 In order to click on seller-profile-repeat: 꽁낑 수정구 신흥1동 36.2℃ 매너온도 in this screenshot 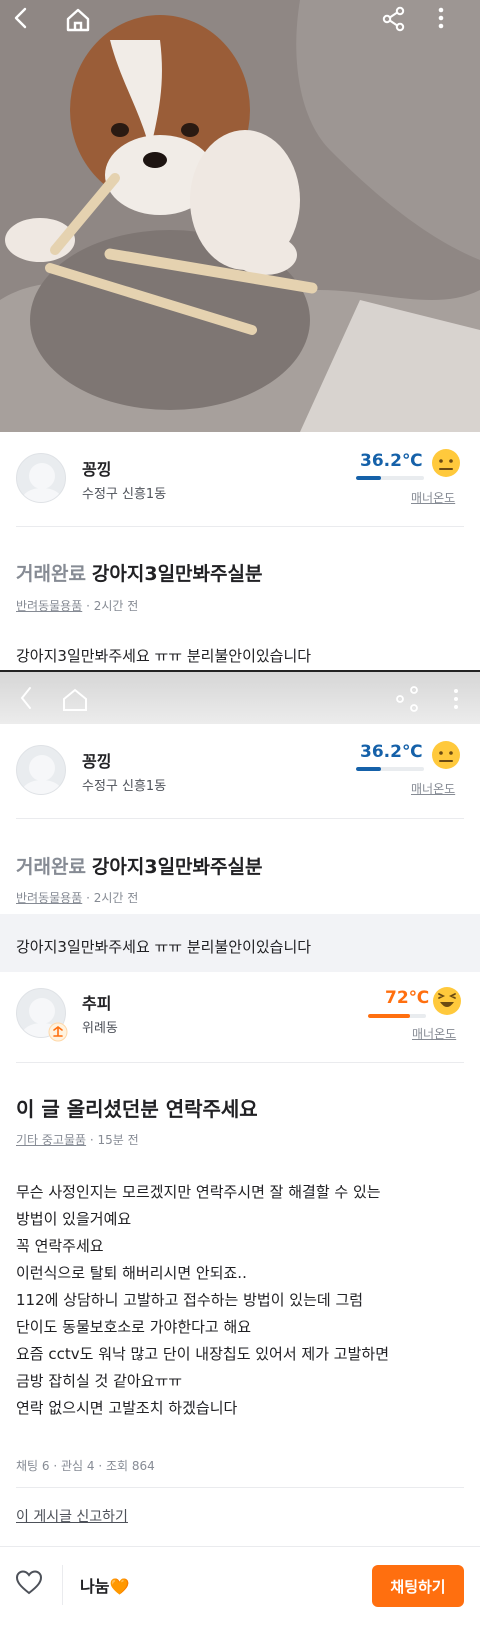, I will do `click(240, 771)`.